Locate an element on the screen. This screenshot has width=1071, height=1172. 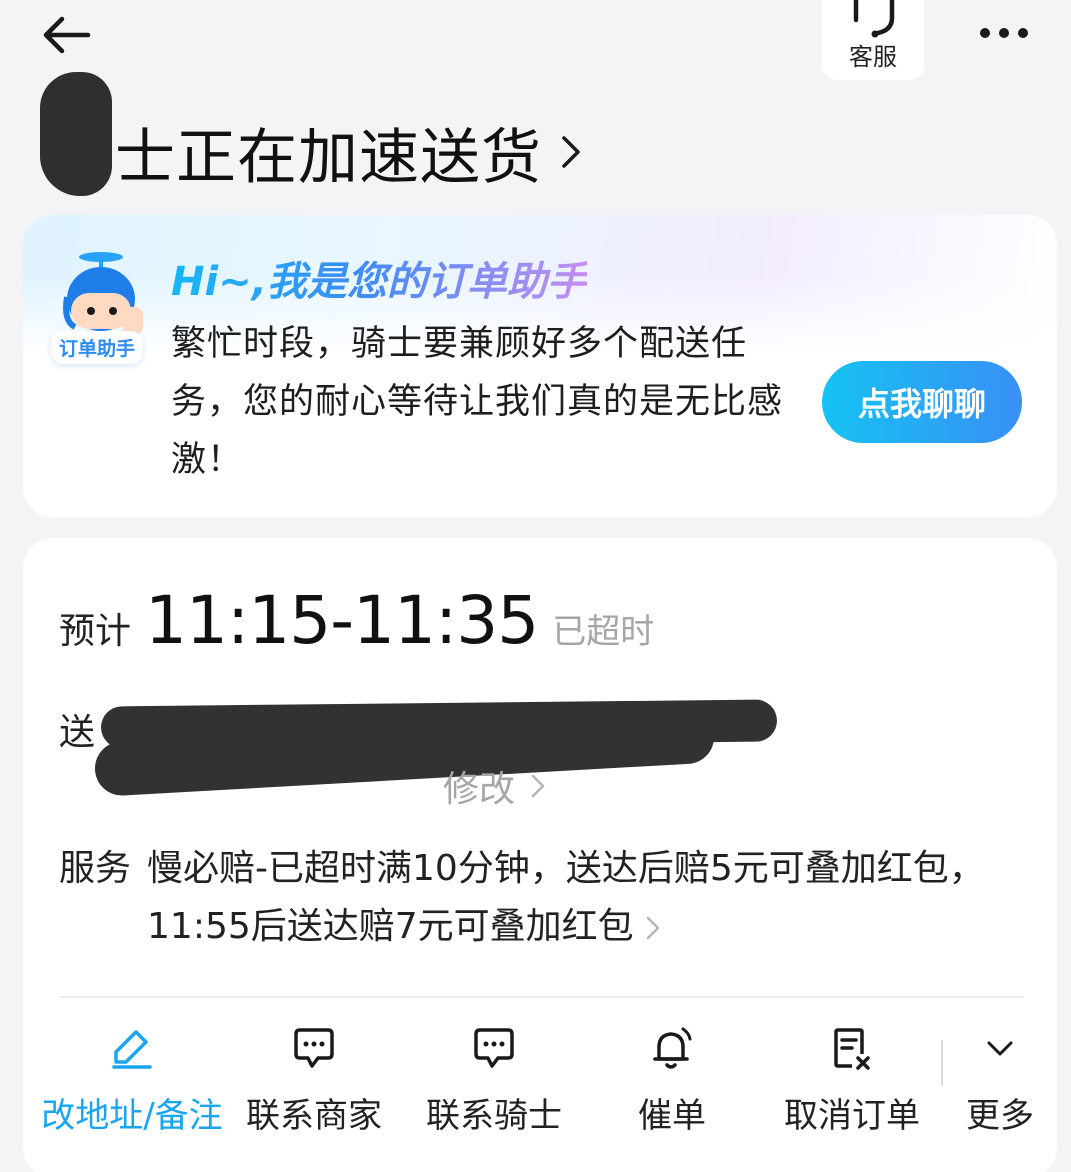
chevron-down-icon is located at coordinates (1000, 1048).